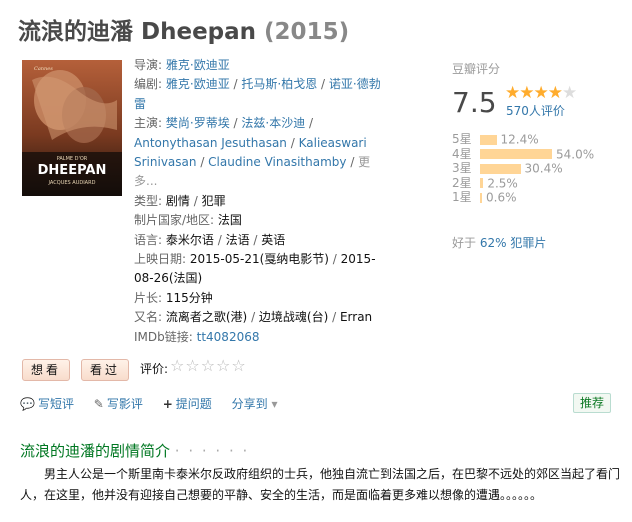  I want to click on share-dropdown: 分享到 ▾, so click(255, 404).